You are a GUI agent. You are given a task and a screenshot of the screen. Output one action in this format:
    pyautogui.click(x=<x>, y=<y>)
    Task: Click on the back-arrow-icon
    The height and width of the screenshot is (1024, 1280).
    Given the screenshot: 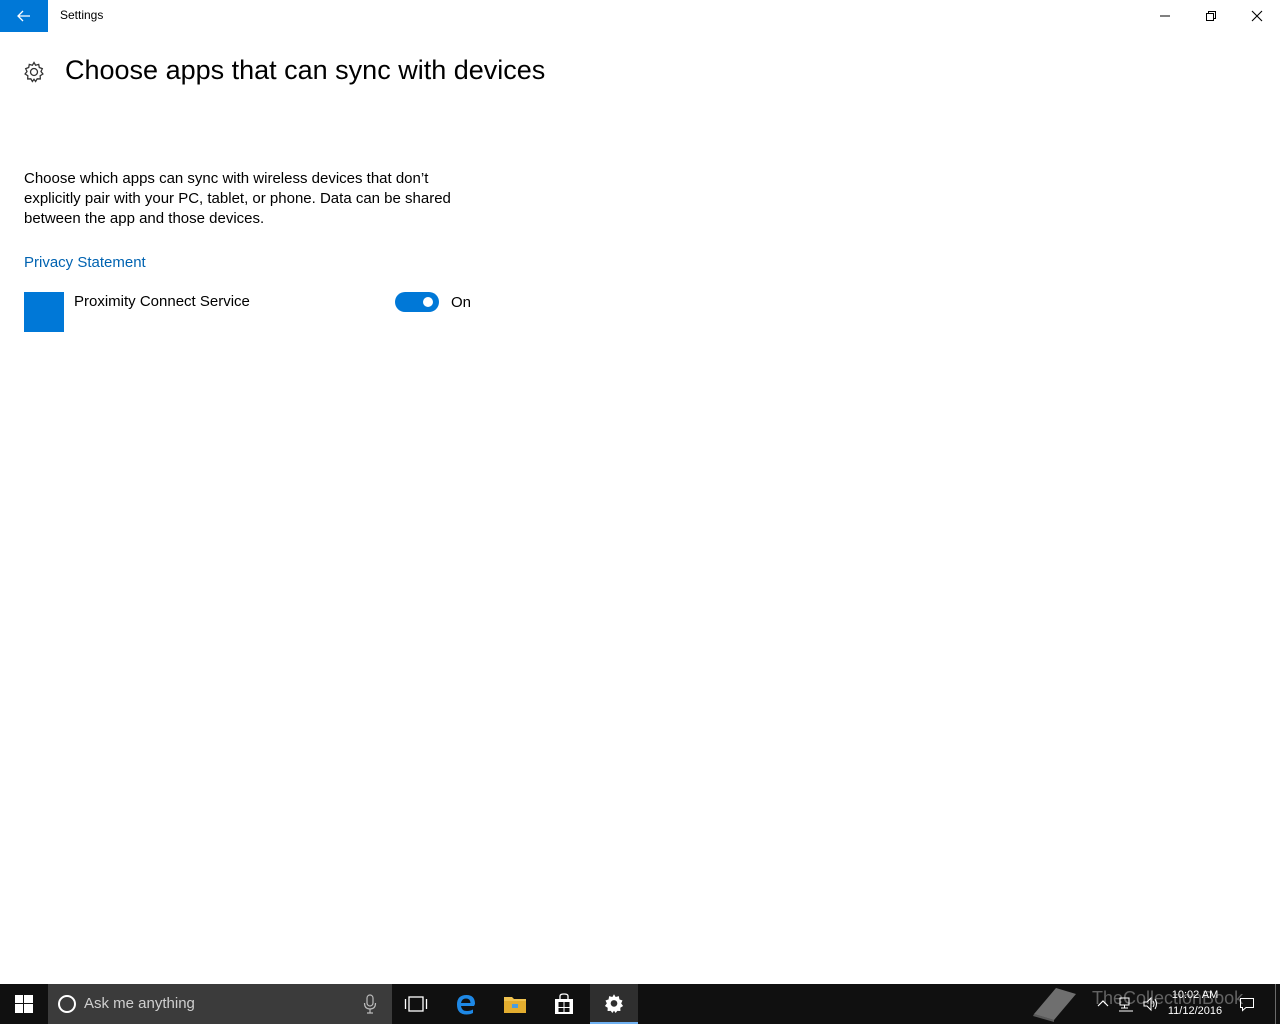 What is the action you would take?
    pyautogui.click(x=23, y=16)
    